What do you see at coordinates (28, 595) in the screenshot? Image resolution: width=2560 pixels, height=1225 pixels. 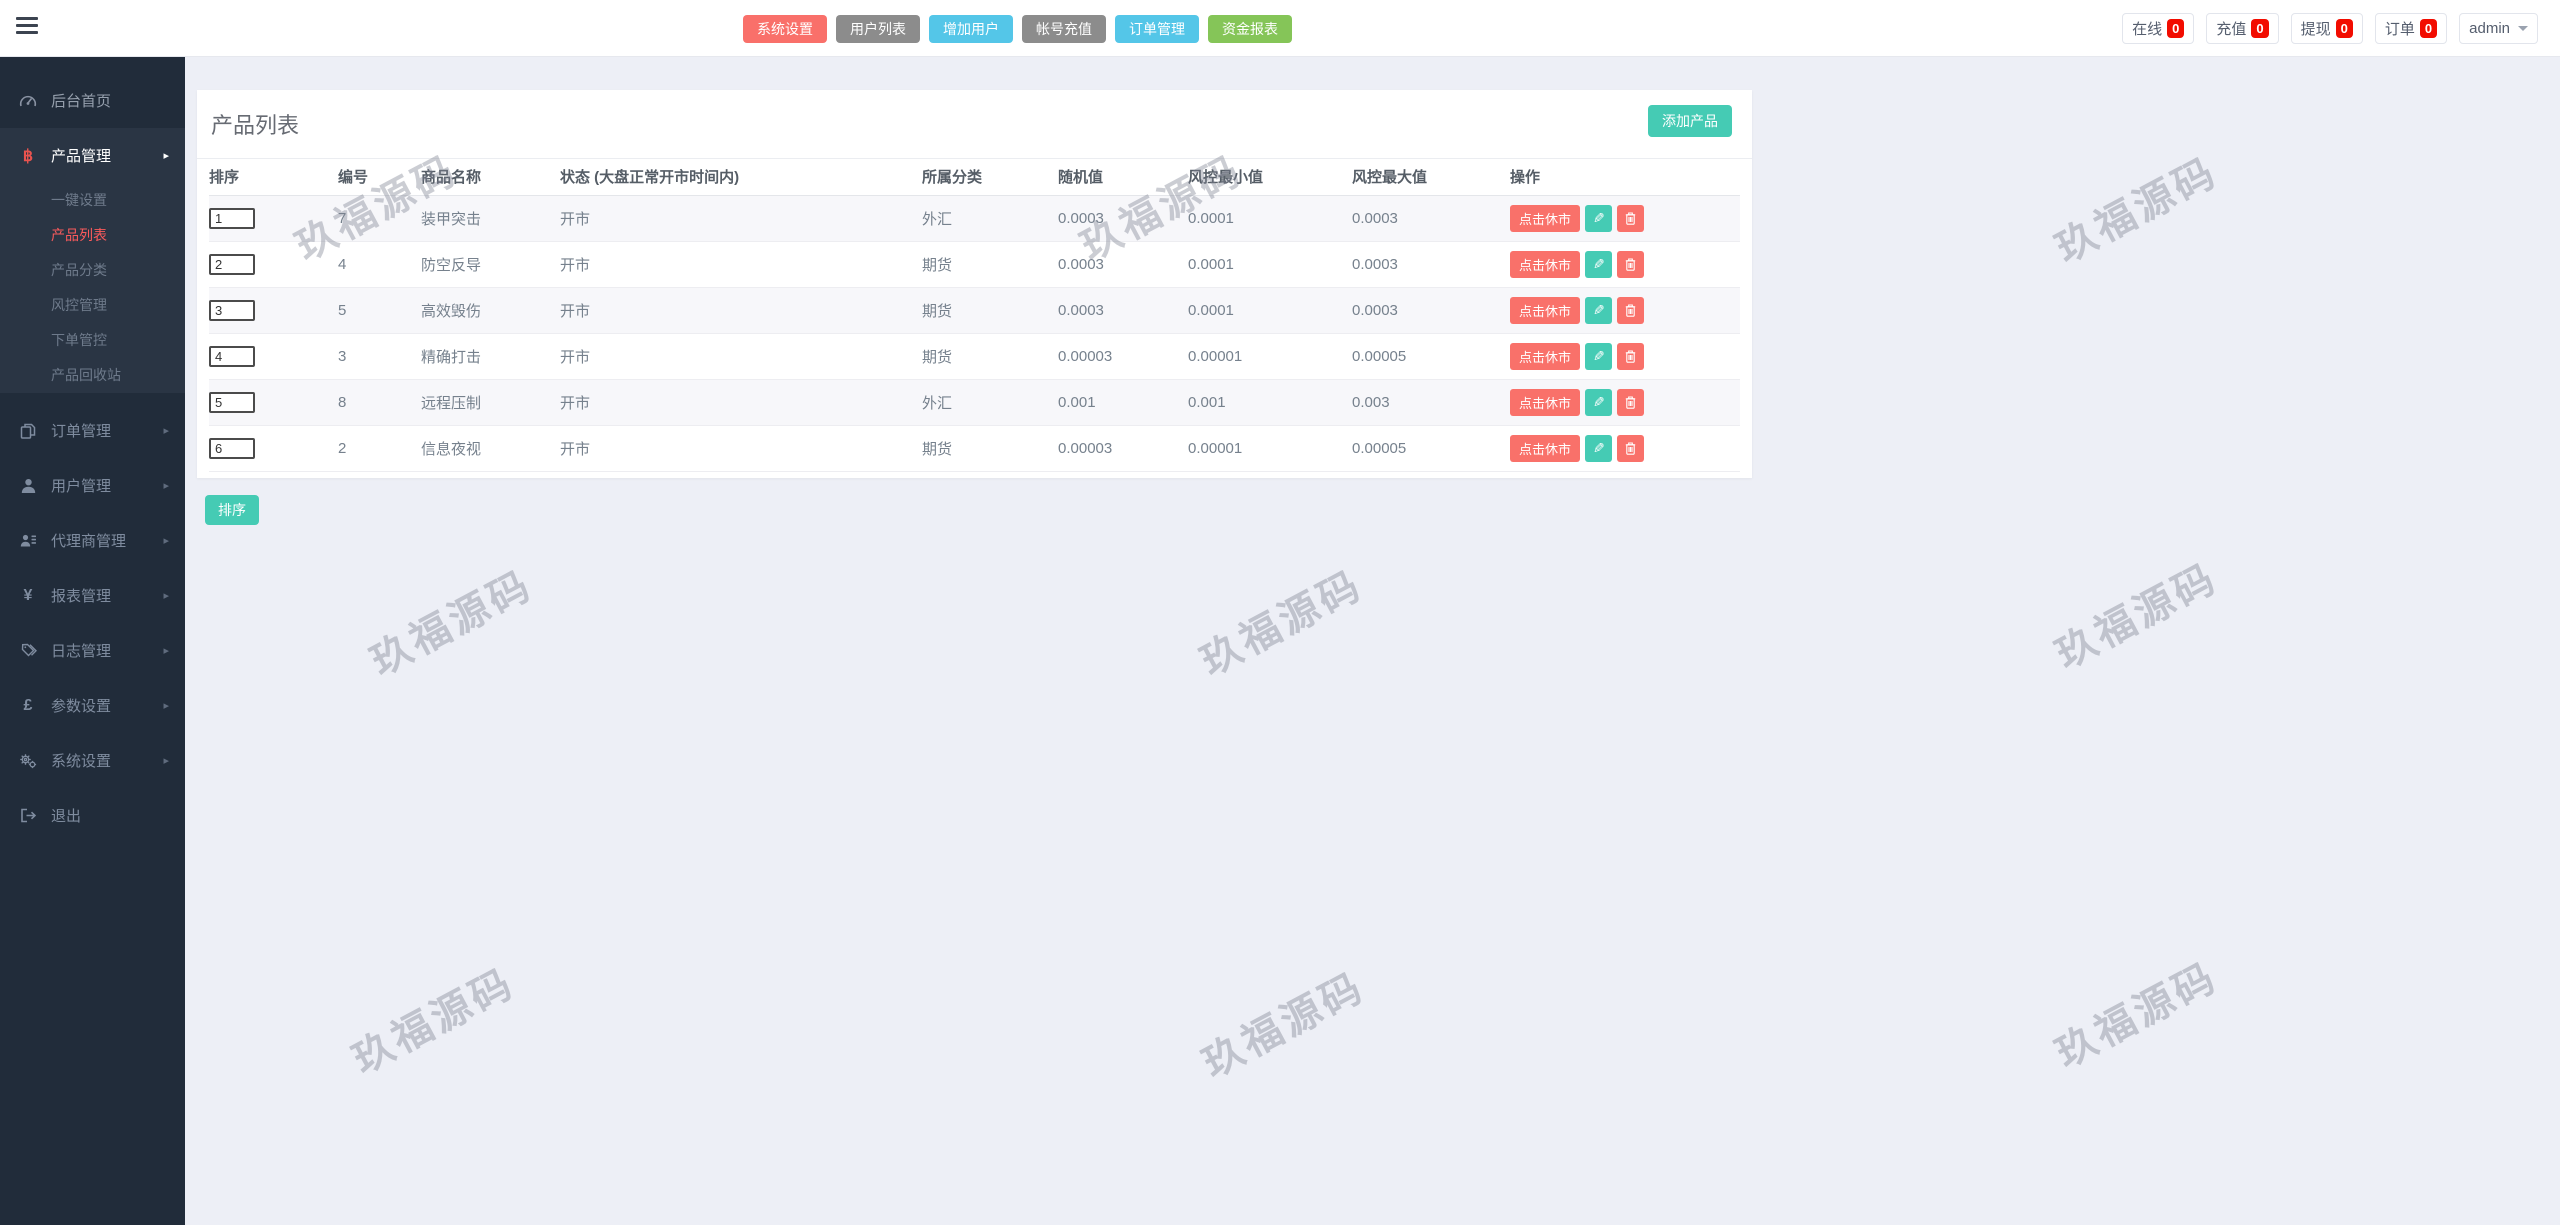 I see `yen-icon: ¥` at bounding box center [28, 595].